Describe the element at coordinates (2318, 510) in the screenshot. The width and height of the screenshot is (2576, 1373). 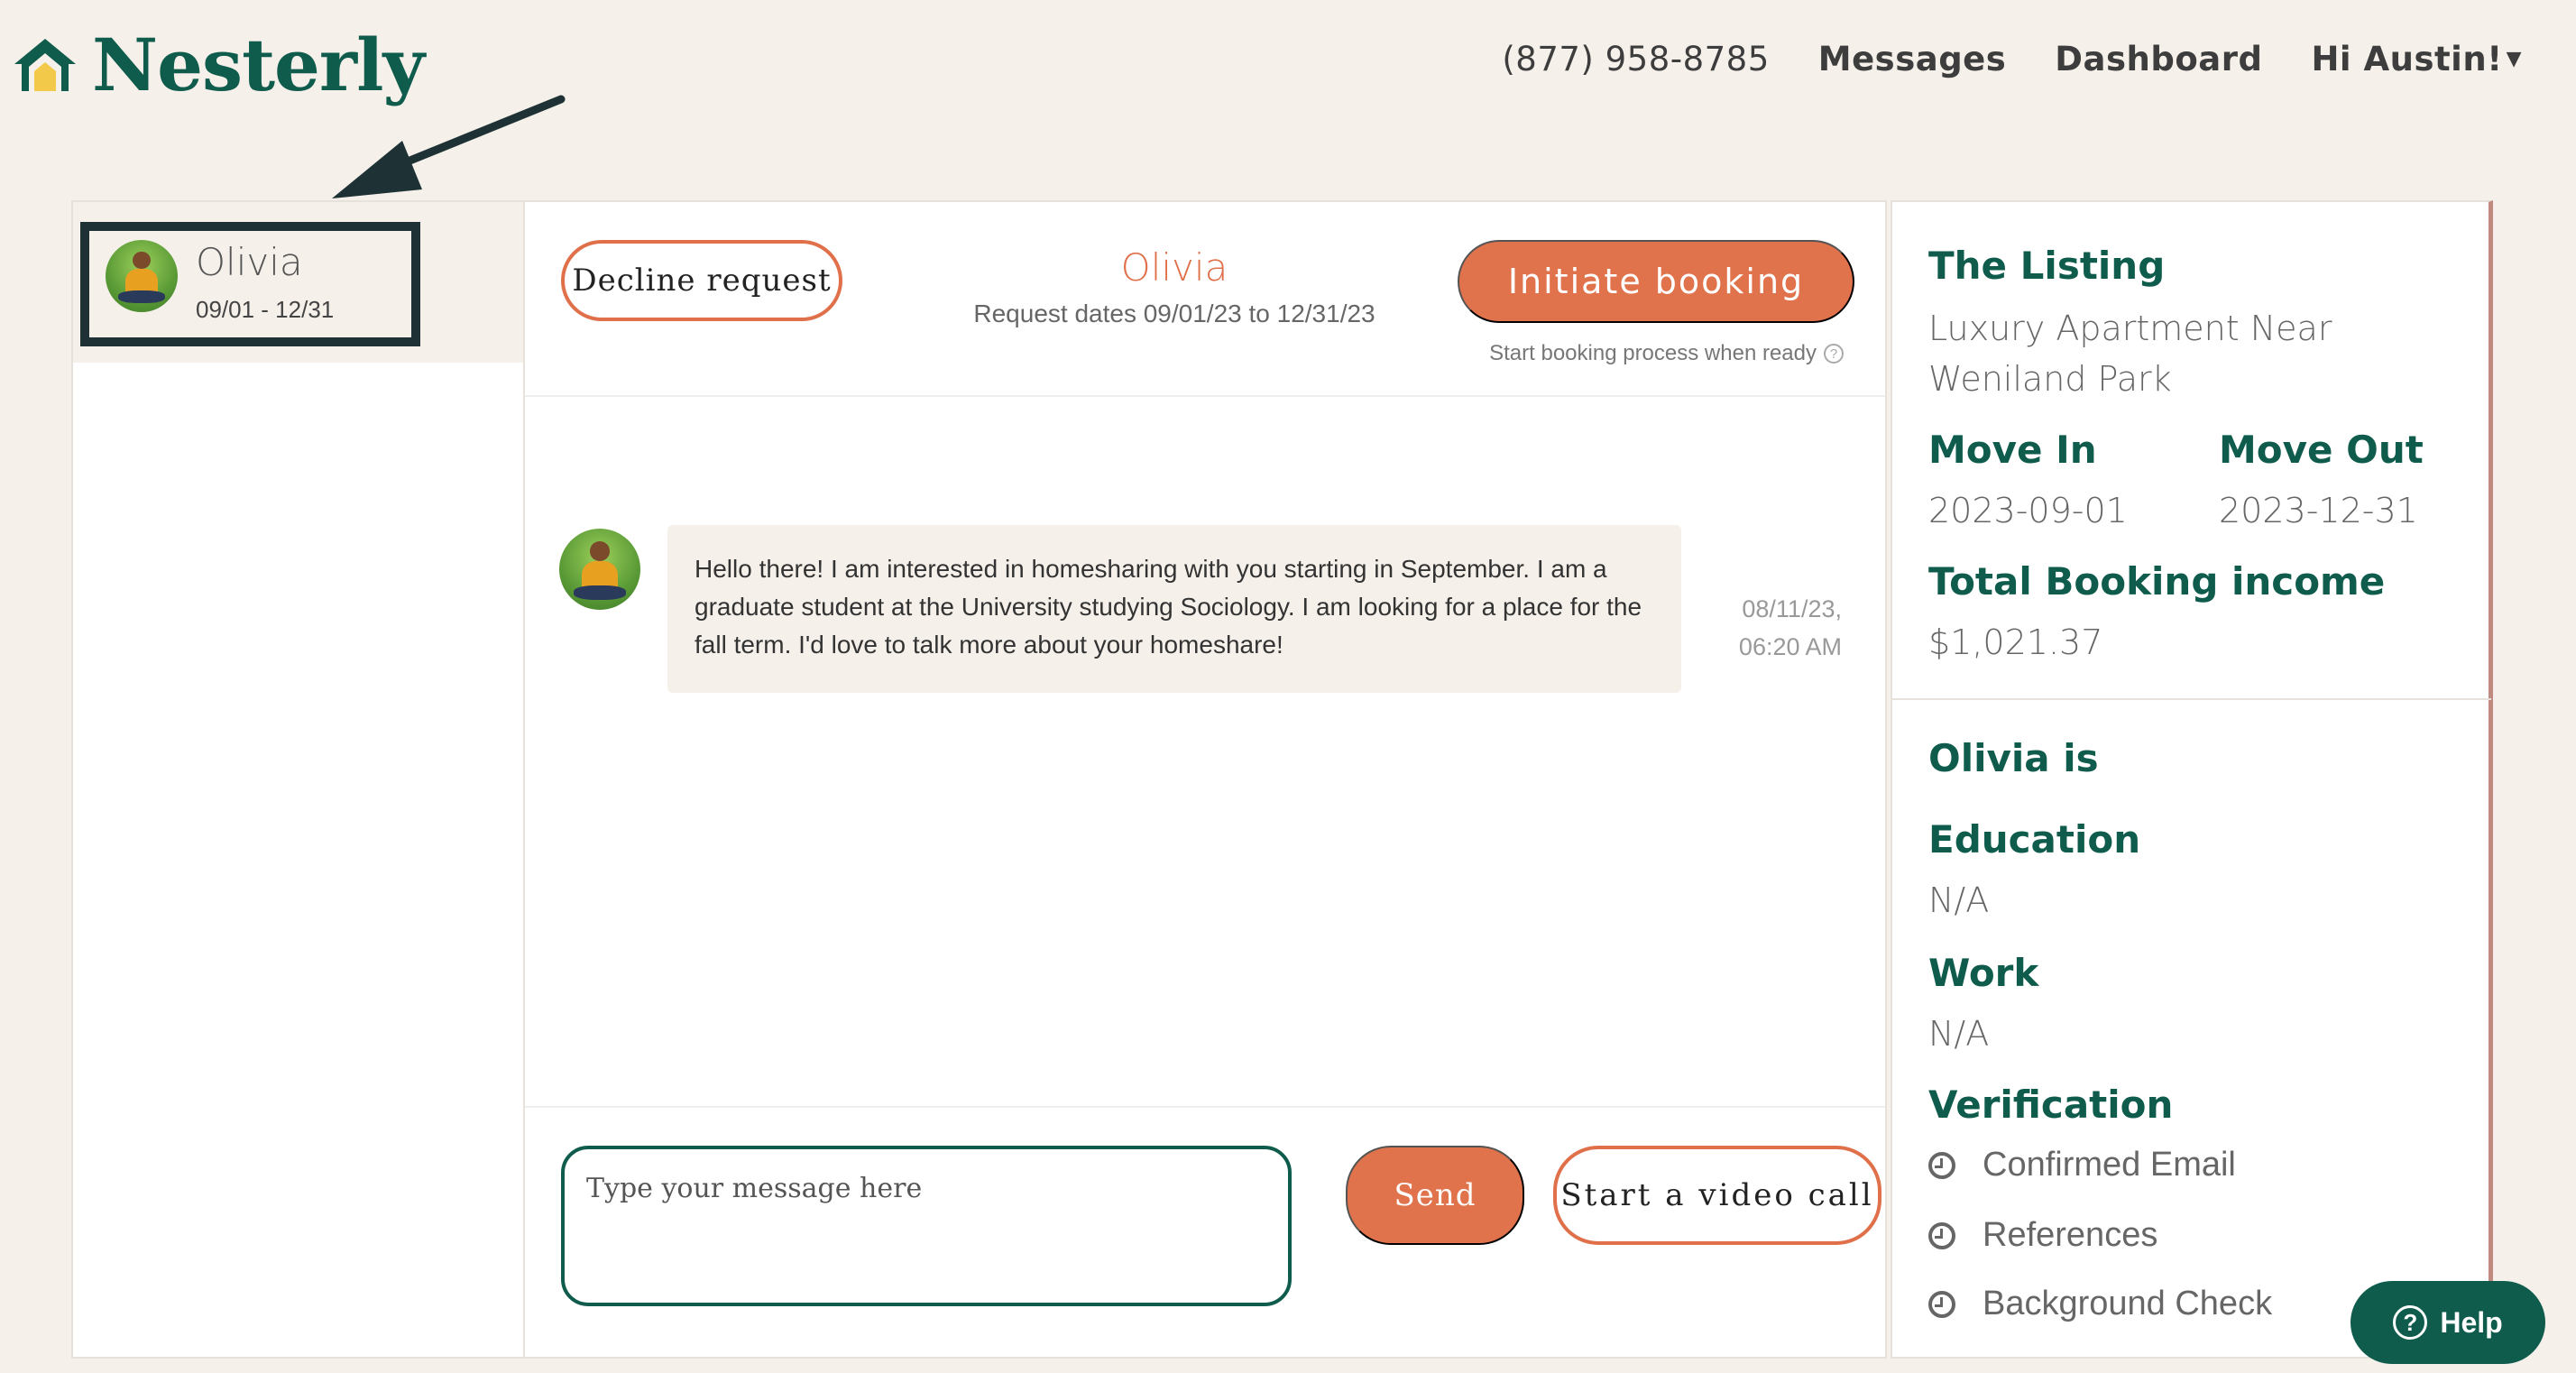
I see `move-out-date: 2023-12-31` at that location.